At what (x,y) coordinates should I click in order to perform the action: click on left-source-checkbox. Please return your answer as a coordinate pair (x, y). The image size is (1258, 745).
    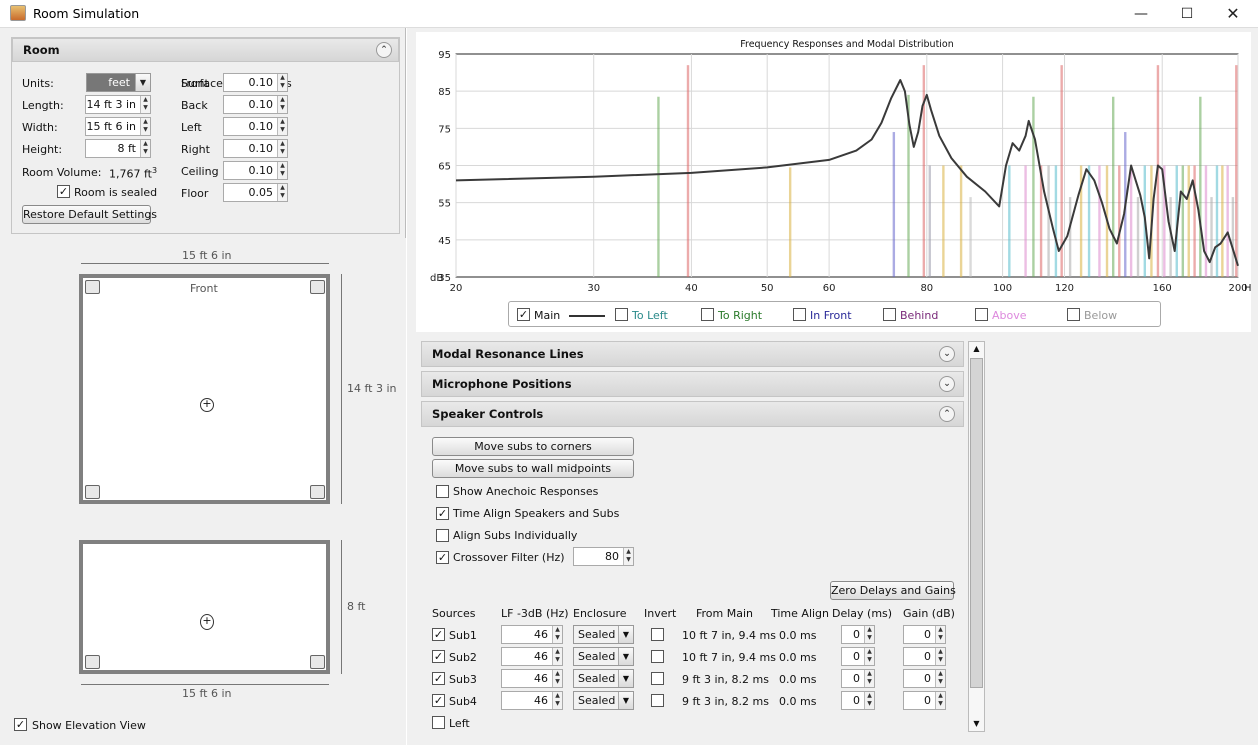
    Looking at the image, I should click on (438, 722).